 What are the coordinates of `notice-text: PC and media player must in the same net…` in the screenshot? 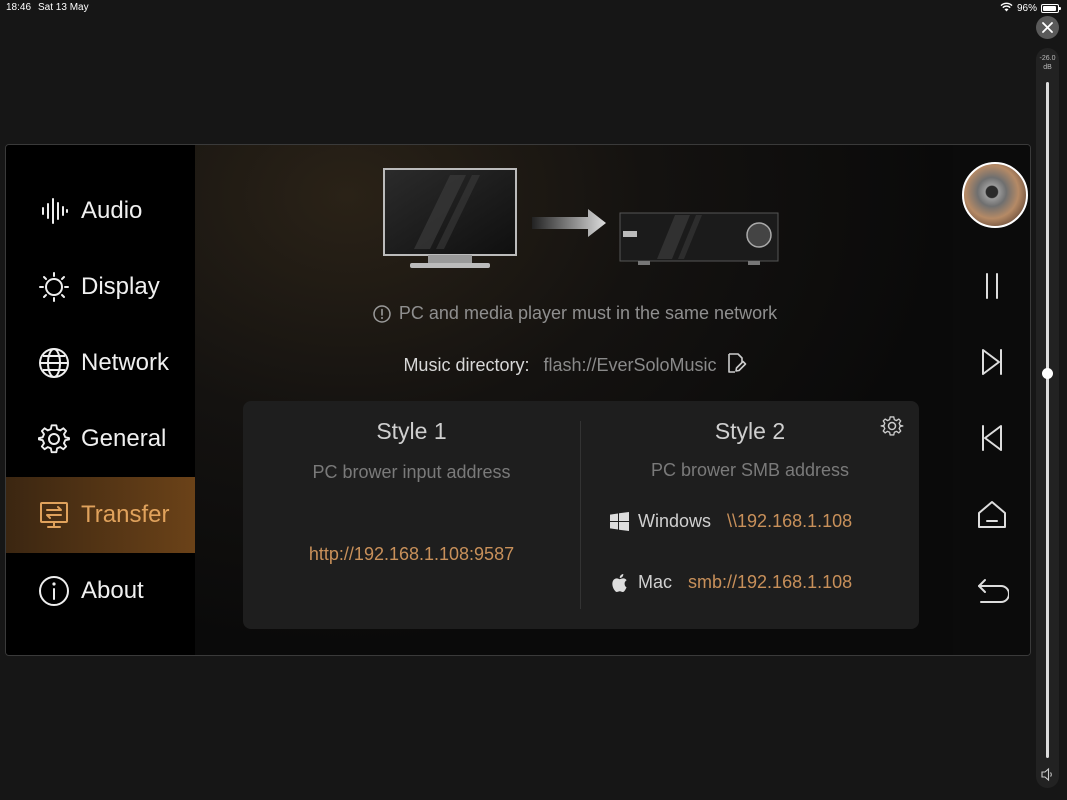 It's located at (588, 313).